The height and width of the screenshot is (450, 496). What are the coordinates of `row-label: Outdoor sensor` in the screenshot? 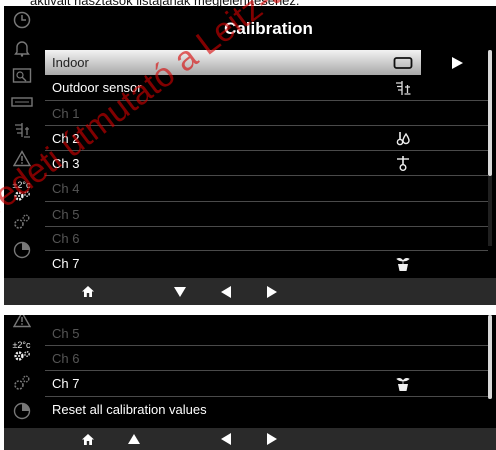 It's located at (97, 87).